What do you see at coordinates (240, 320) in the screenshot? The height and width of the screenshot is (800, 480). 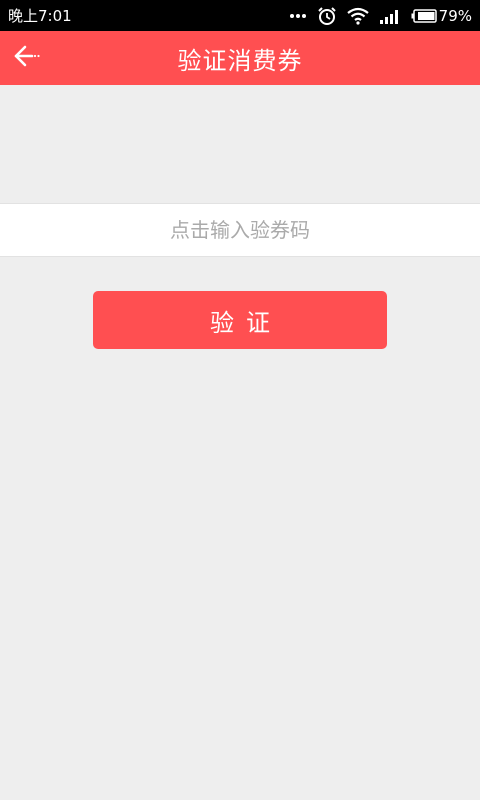 I see `verify-button: 验证` at bounding box center [240, 320].